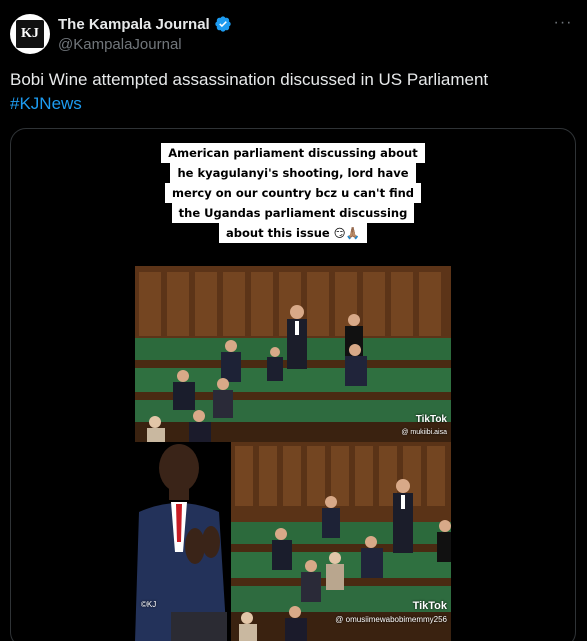  Describe the element at coordinates (290, 104) in the screenshot. I see `hashtag-link: #KJNews` at that location.